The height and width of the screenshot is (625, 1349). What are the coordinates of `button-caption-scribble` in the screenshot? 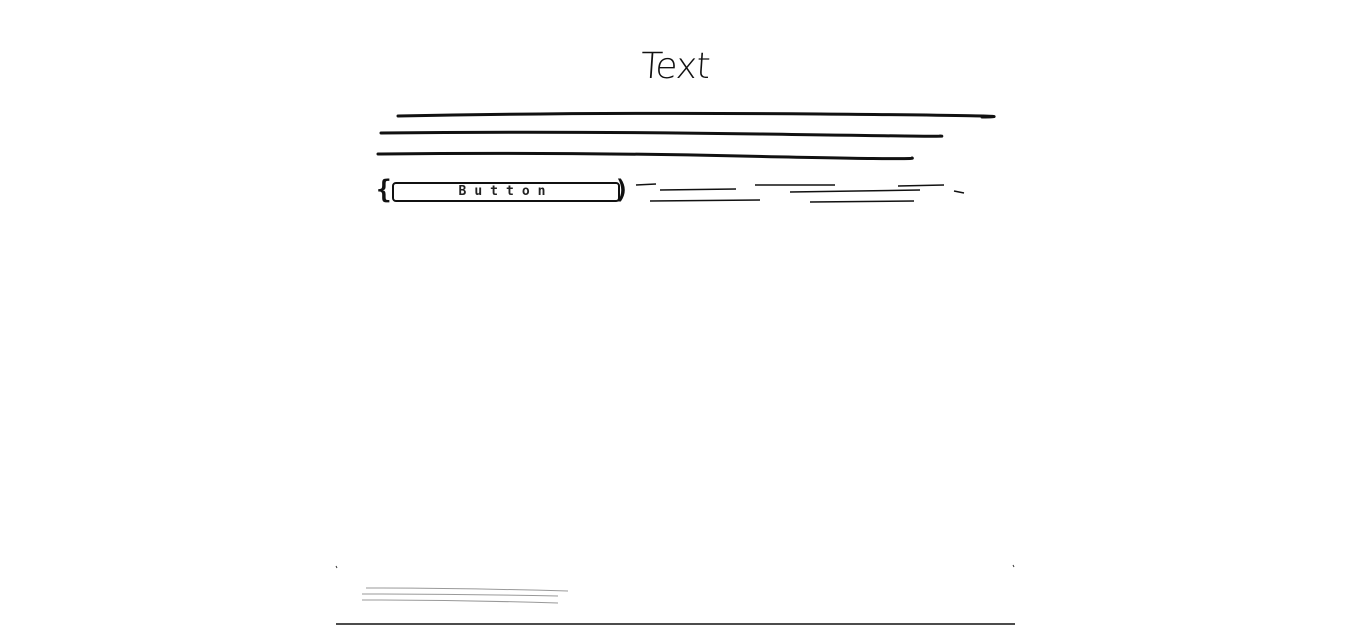 It's located at (800, 193).